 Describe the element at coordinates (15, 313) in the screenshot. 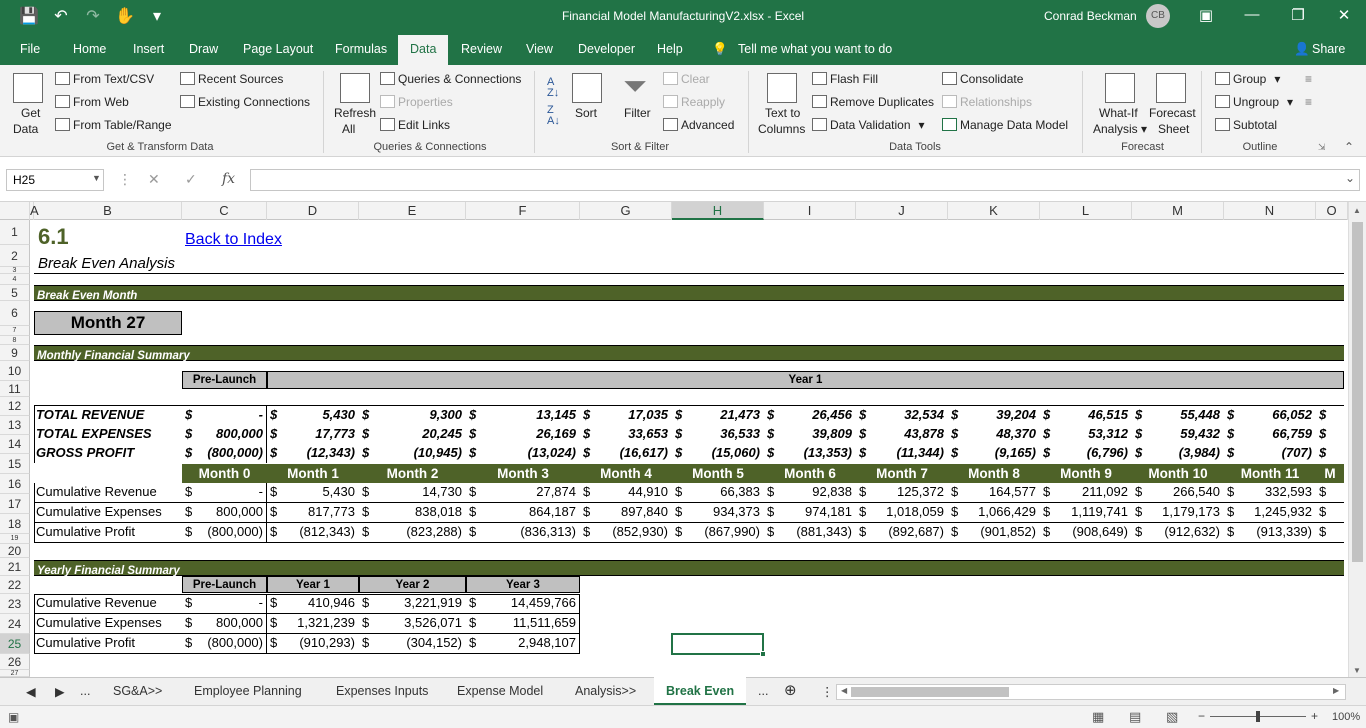

I see `row-header: 6` at that location.